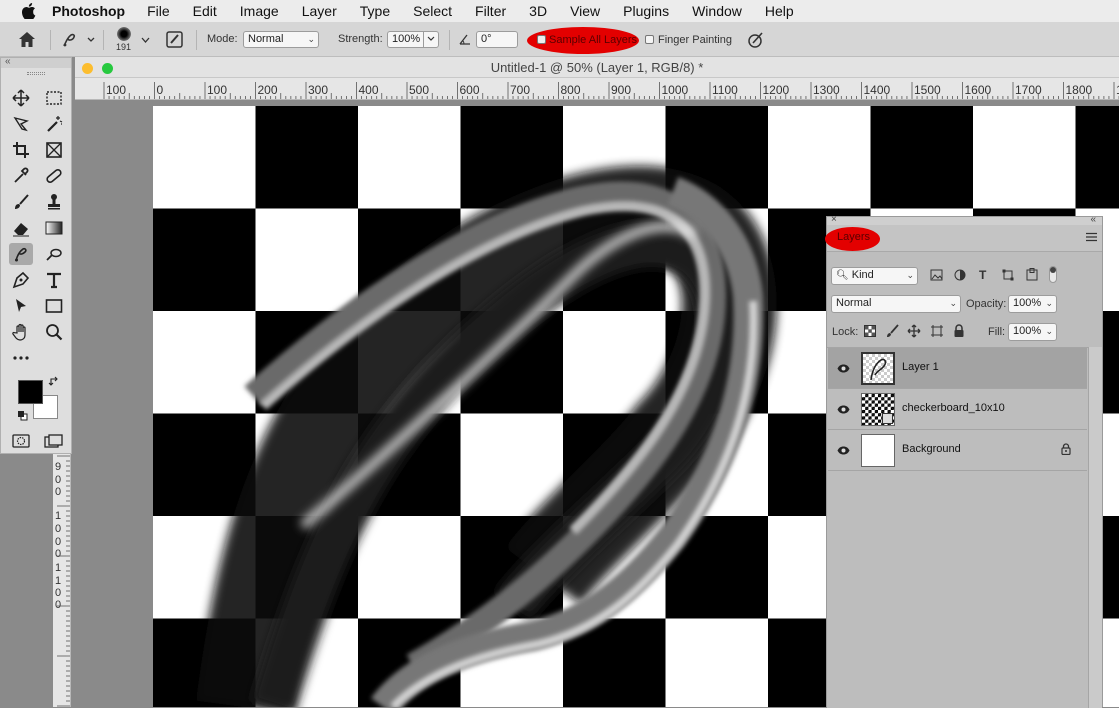 The image size is (1119, 708). I want to click on layer-lock-icon, so click(1066, 450).